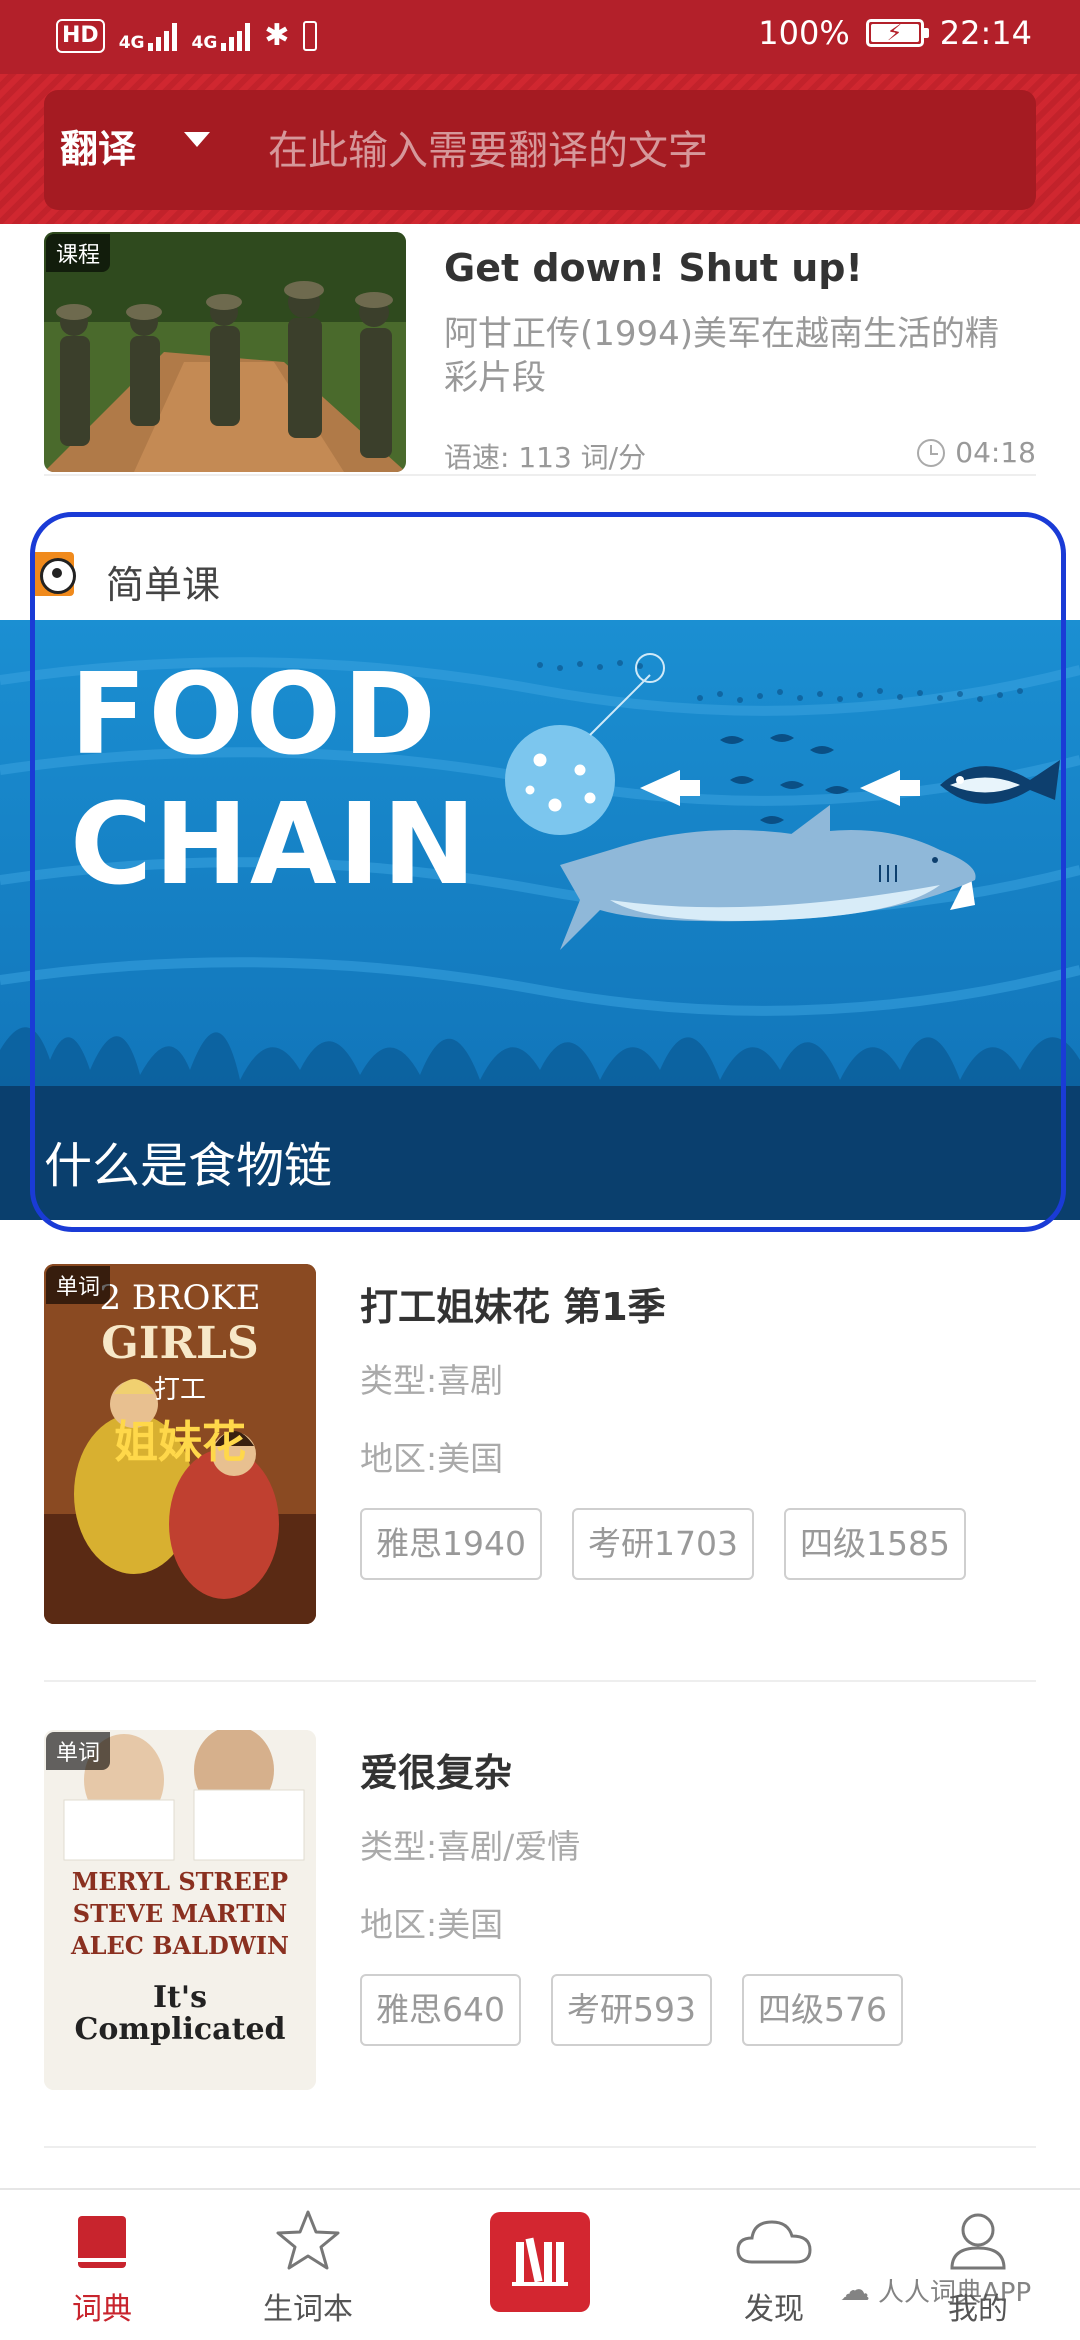 The height and width of the screenshot is (2340, 1080). What do you see at coordinates (545, 457) in the screenshot?
I see `lesson-speed: 语速: 113 词/分` at bounding box center [545, 457].